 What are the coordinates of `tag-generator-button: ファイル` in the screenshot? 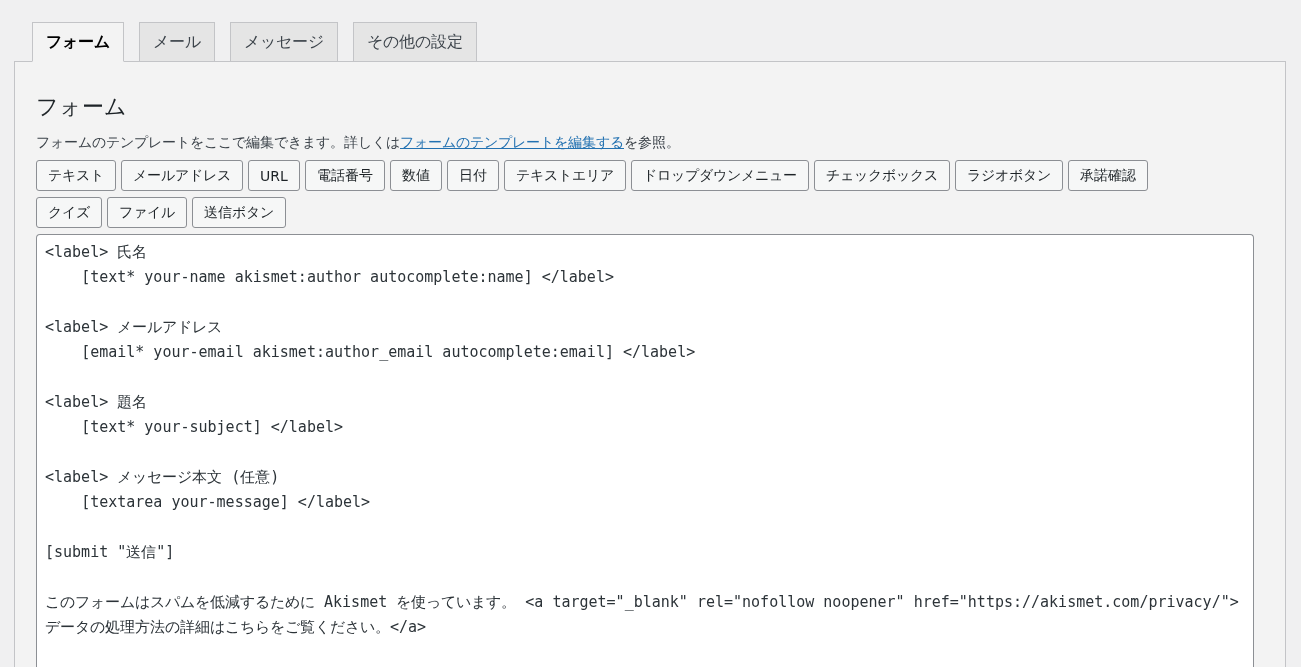 It's located at (147, 212).